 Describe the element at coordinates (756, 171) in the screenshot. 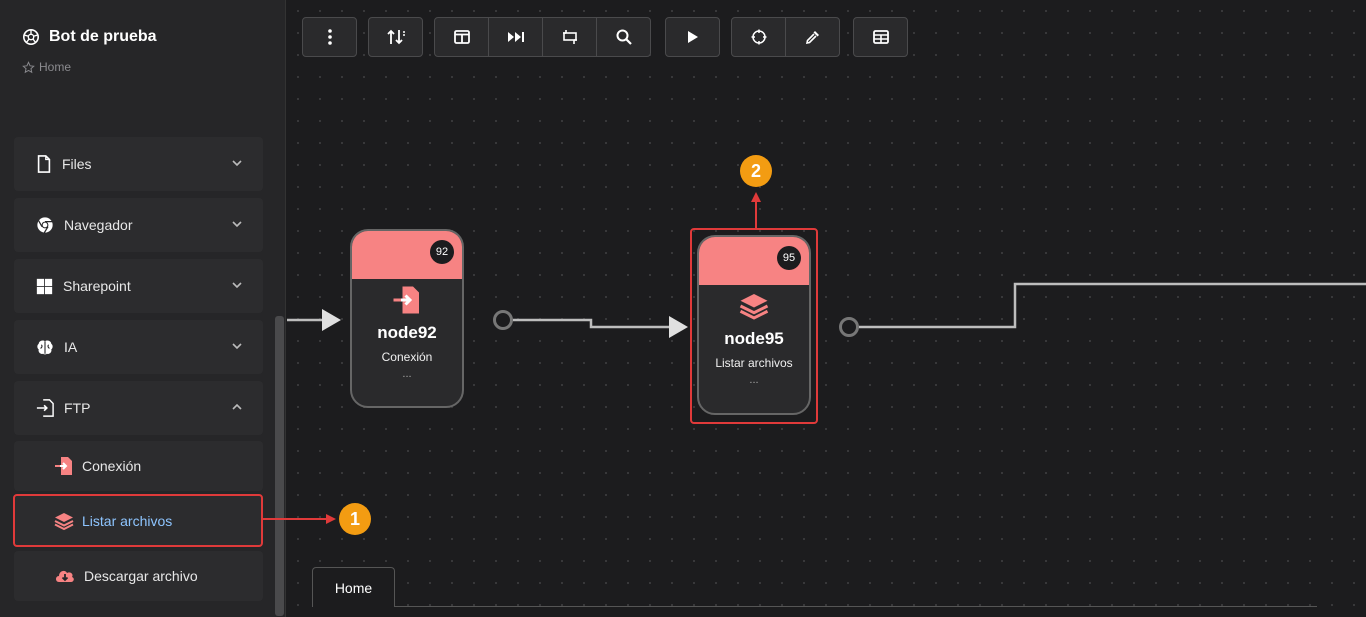

I see `callout-badge-2: 2` at that location.